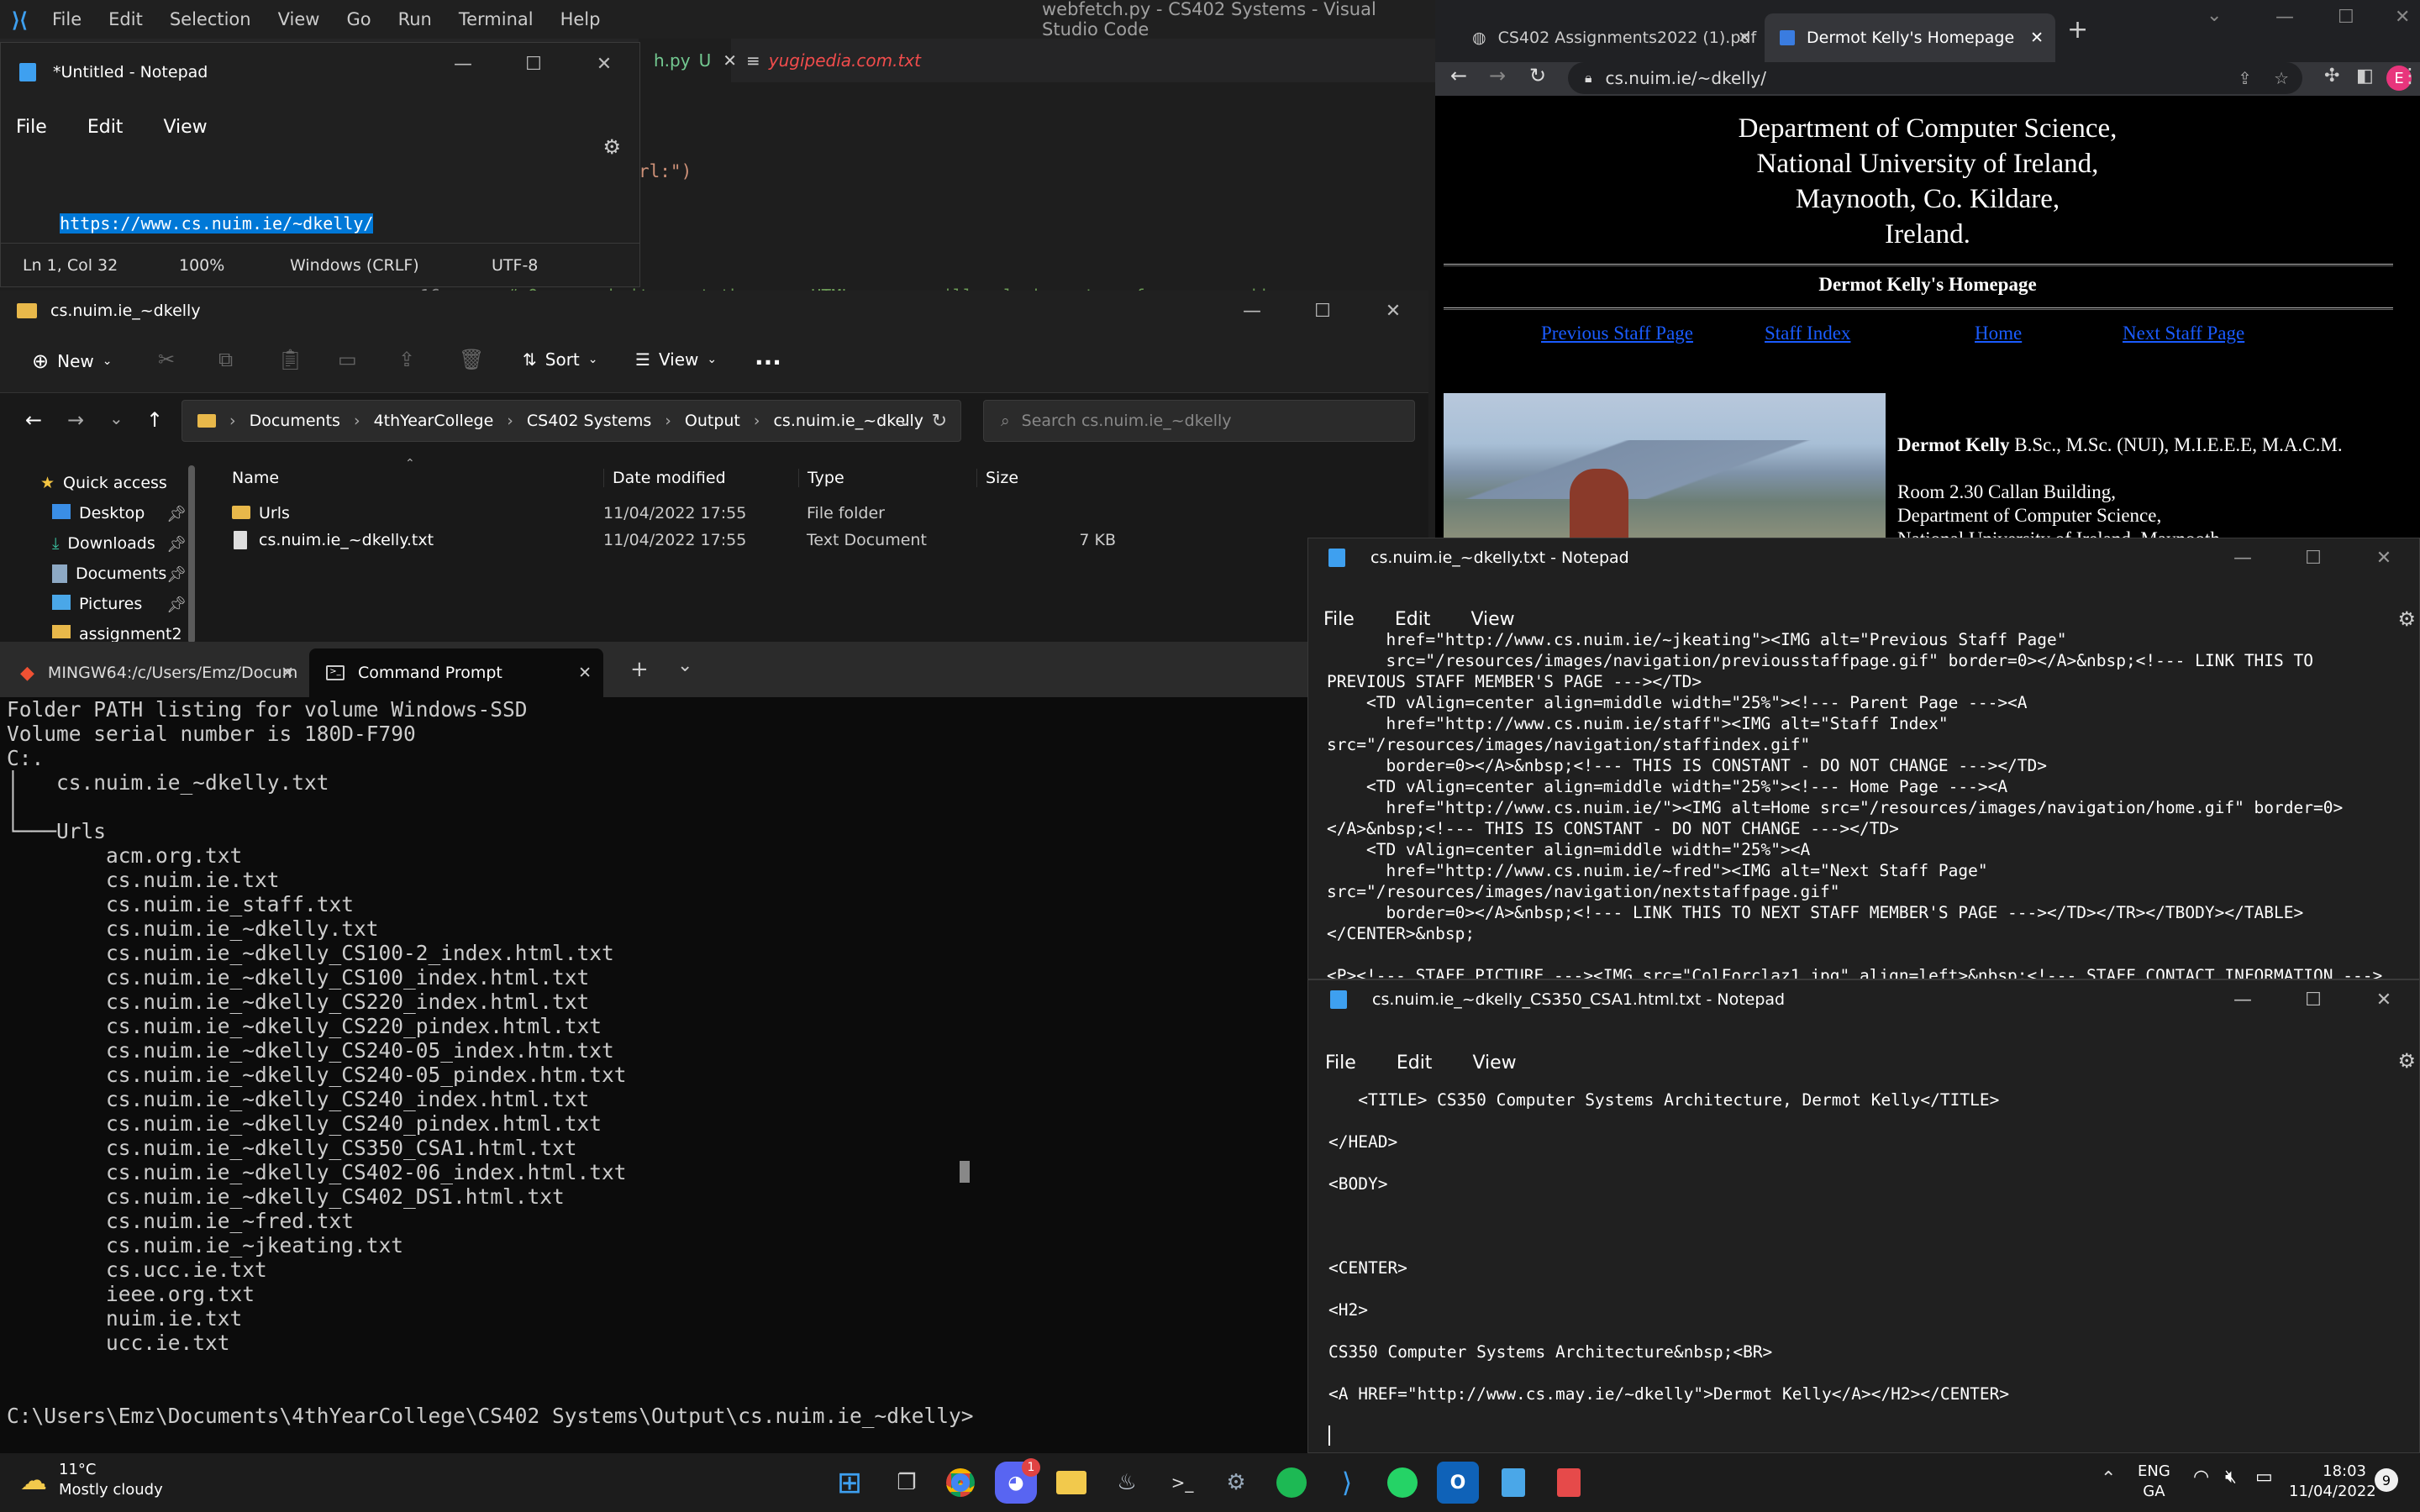  Describe the element at coordinates (1807, 333) in the screenshot. I see `link-staff-index: Staff Index` at that location.